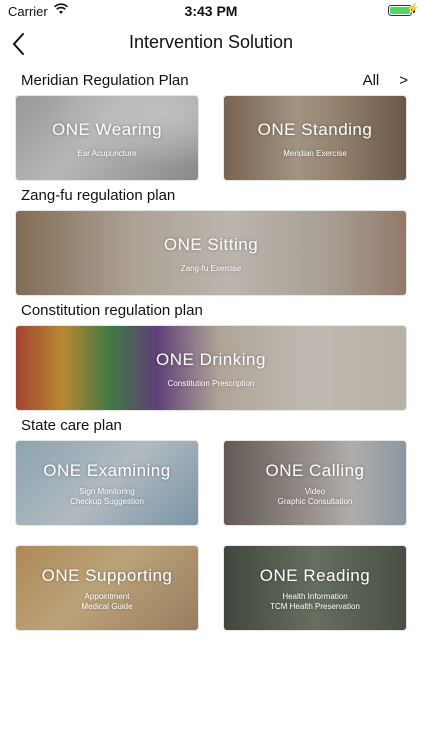 The image size is (422, 750). I want to click on card-title: ONE Standing, so click(315, 129).